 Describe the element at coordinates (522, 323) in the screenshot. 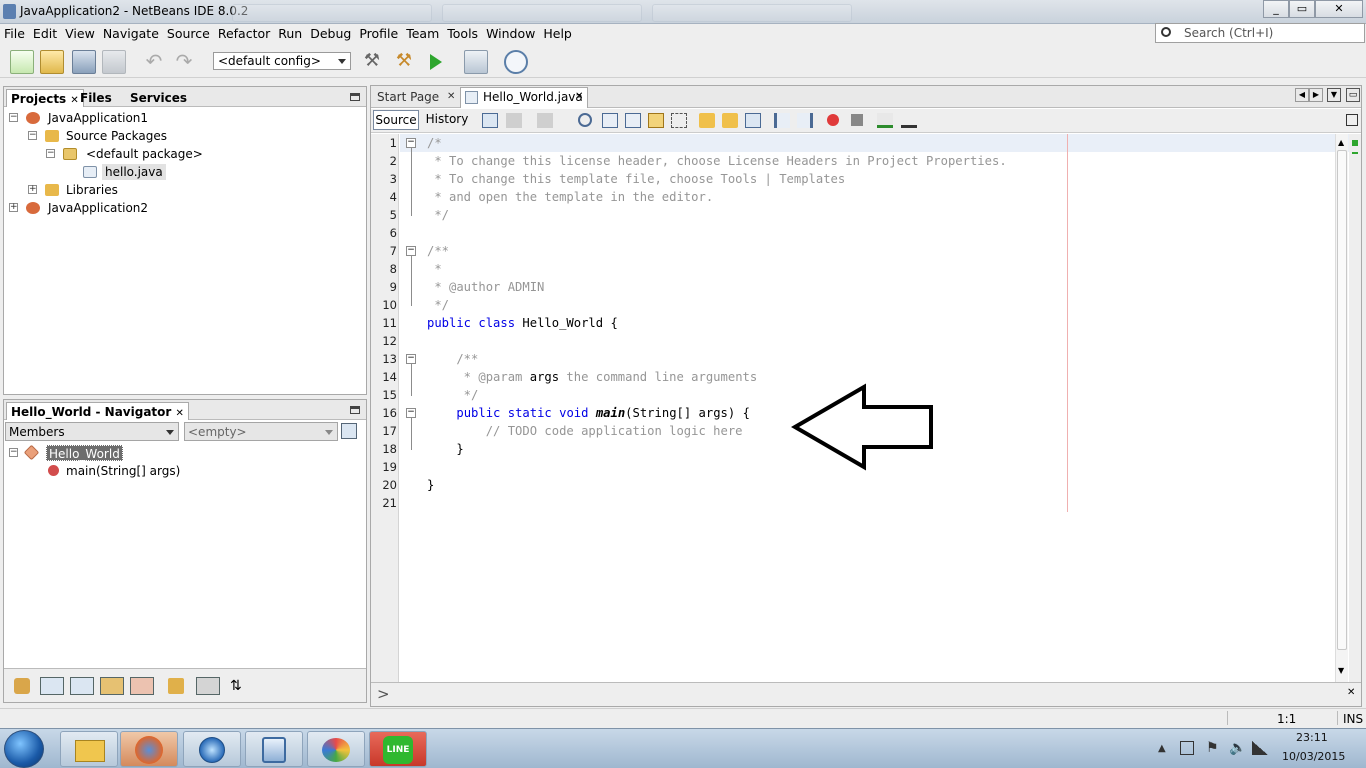

I see `code-line: public class Hello_World {` at that location.